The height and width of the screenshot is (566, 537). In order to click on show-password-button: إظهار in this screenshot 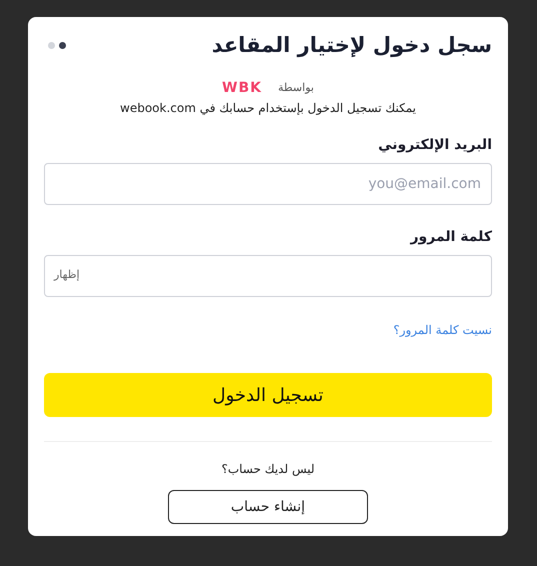, I will do `click(67, 275)`.